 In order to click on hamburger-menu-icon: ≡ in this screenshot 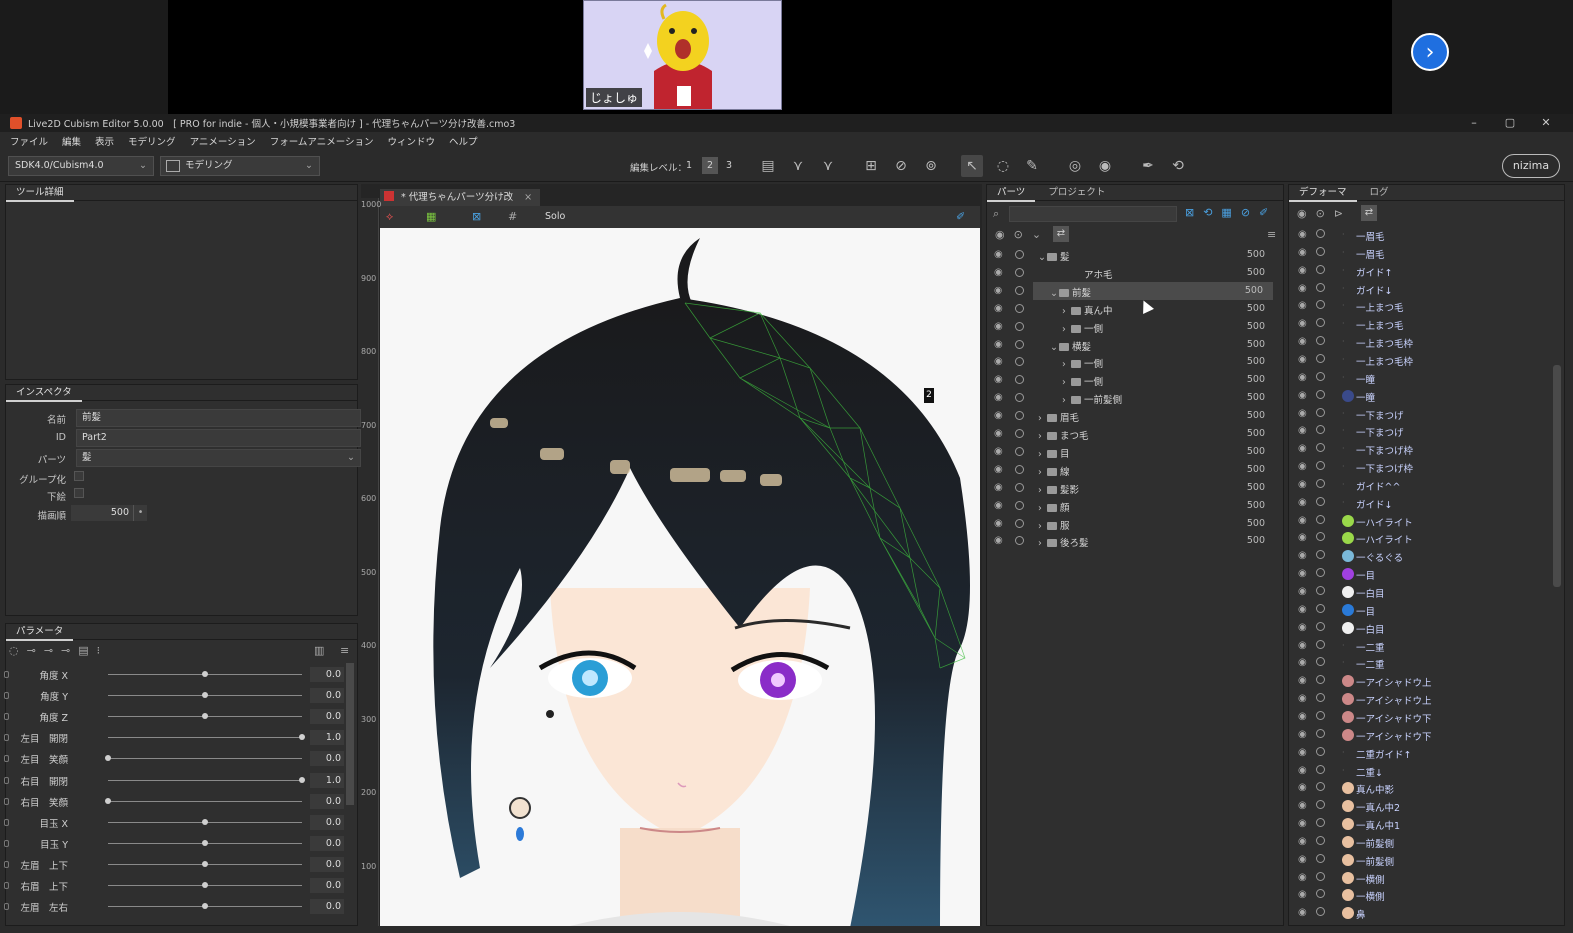, I will do `click(344, 650)`.